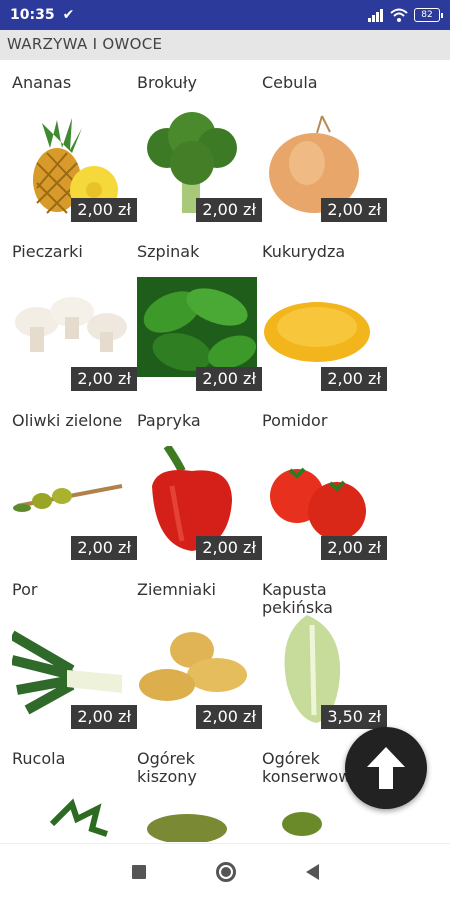 Image resolution: width=450 pixels, height=900 pixels. Describe the element at coordinates (199, 484) in the screenshot. I see `product-item-papryka: Papryka 2,00 zł` at that location.